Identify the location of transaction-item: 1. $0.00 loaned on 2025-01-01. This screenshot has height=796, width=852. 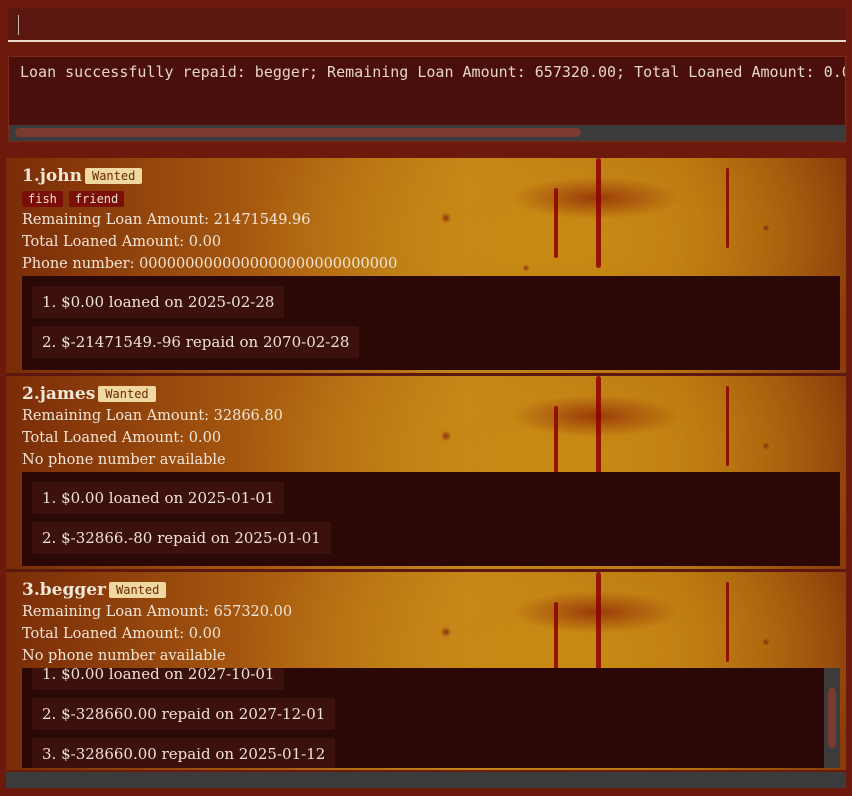
(158, 498).